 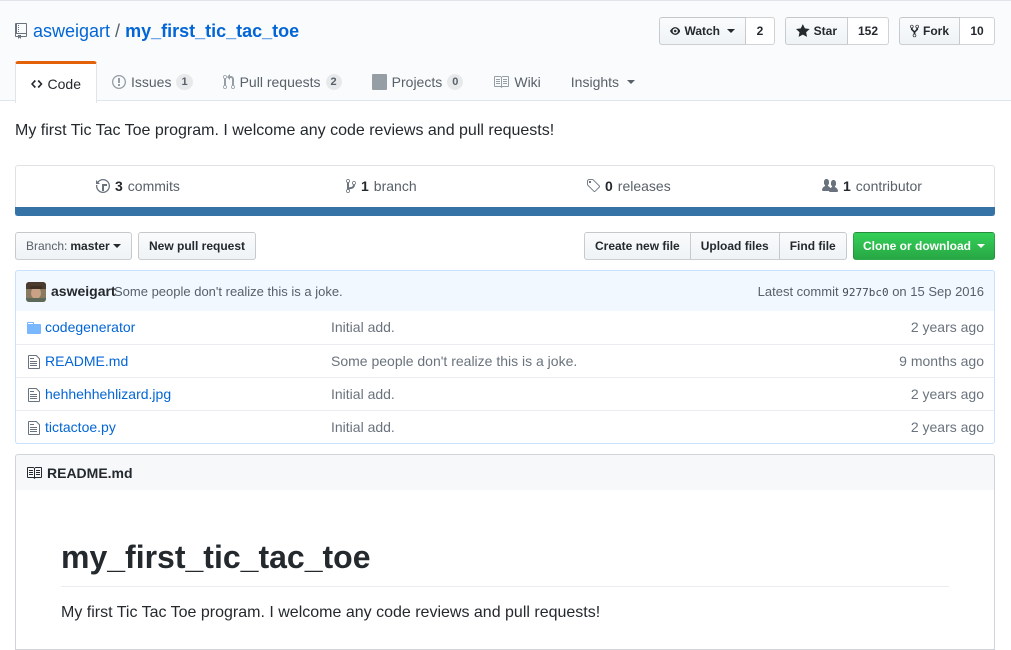 I want to click on tab-issues: Issues 1, so click(x=152, y=81).